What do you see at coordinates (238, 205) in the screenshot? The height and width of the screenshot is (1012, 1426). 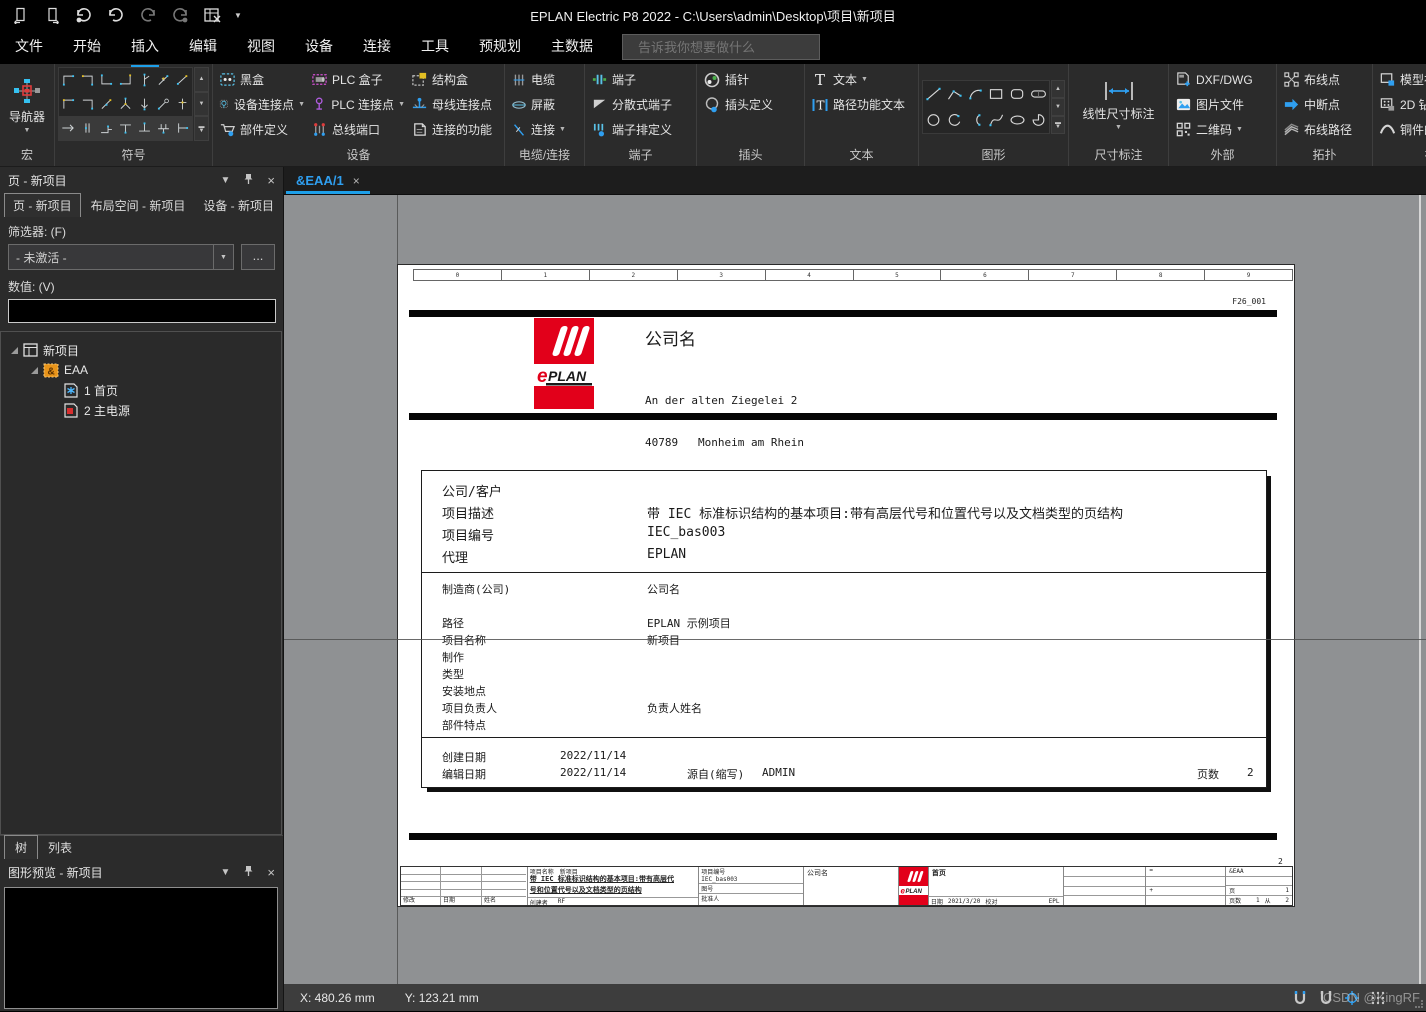 I see `tab-devices: 设备 - 新项目` at bounding box center [238, 205].